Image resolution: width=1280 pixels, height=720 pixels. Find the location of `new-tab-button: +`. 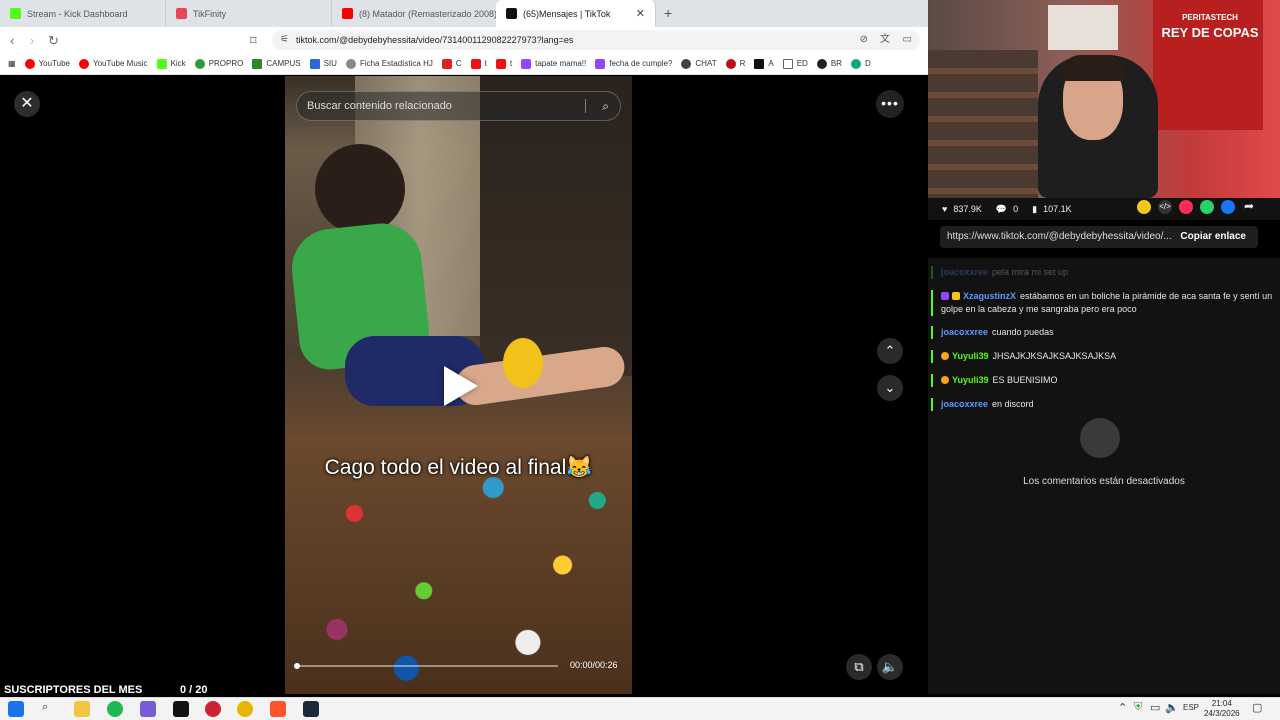

new-tab-button: + is located at coordinates (668, 13).